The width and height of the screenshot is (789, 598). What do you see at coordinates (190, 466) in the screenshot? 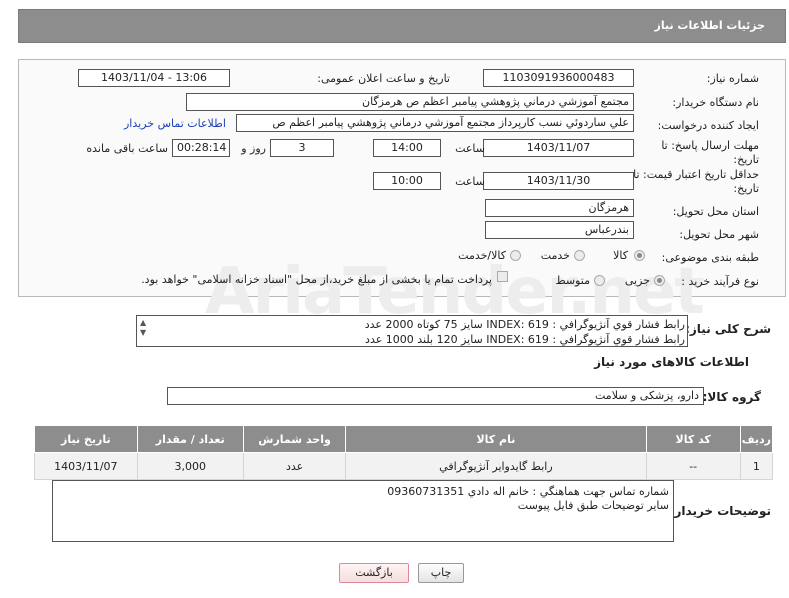
I see `cell-qty: 3,000` at bounding box center [190, 466].